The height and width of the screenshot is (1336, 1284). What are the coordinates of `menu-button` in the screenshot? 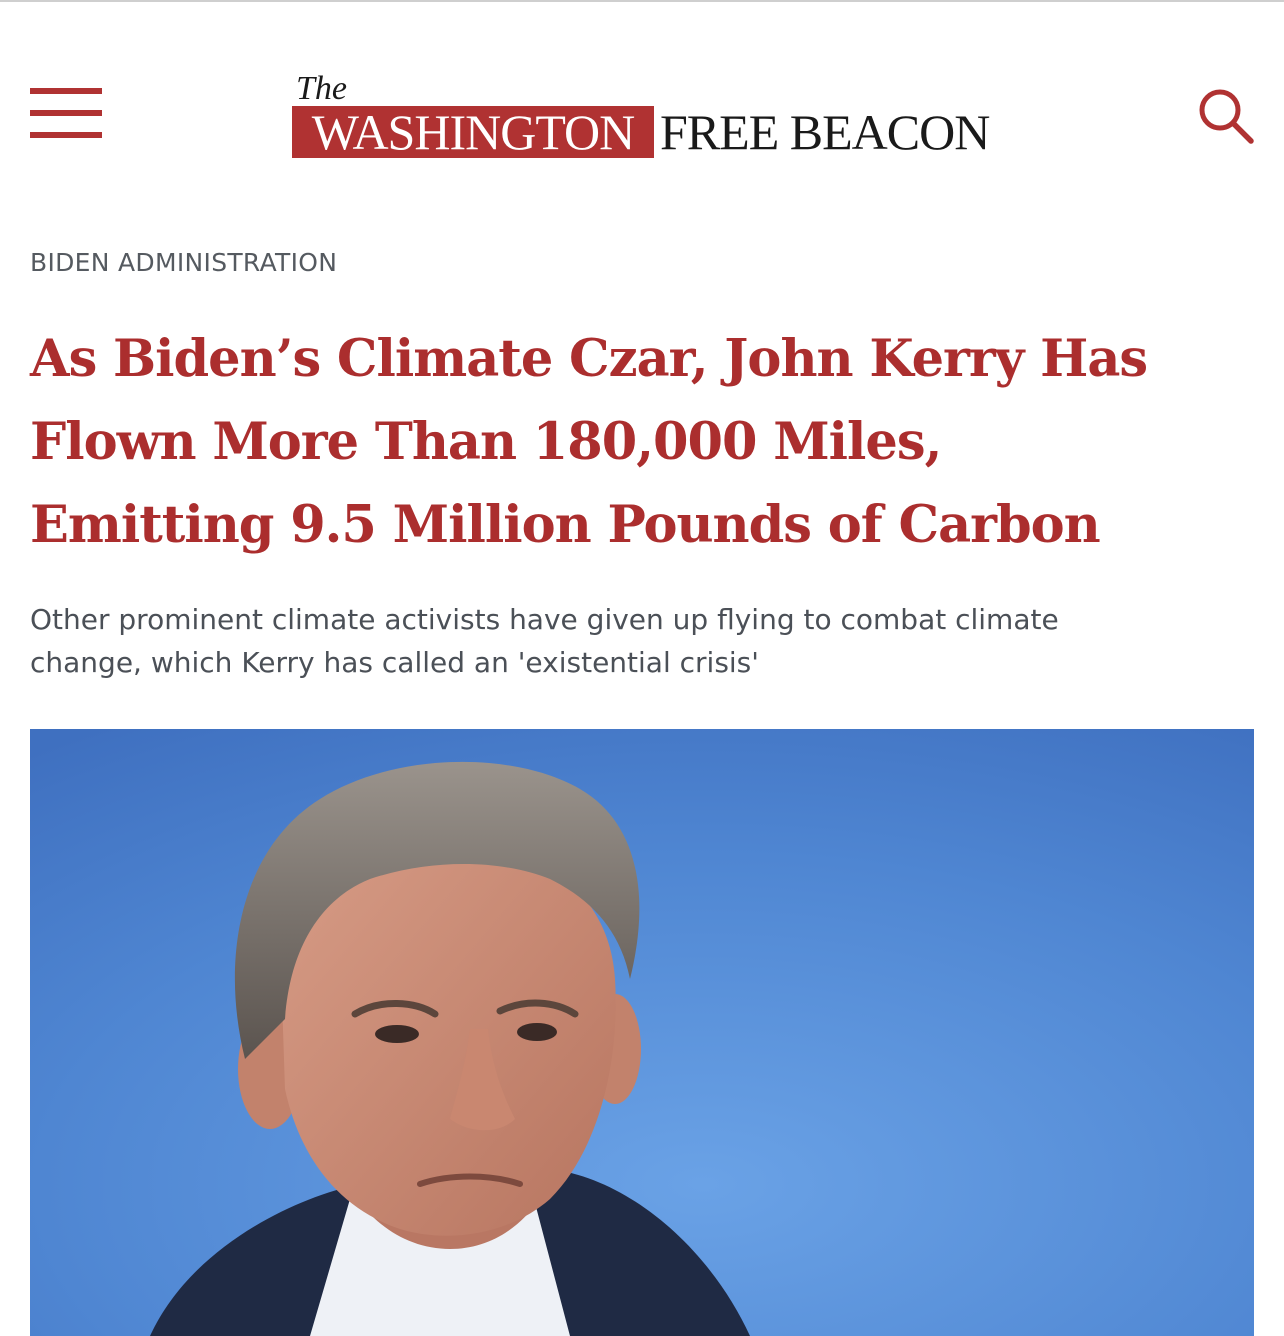 It's located at (66, 113).